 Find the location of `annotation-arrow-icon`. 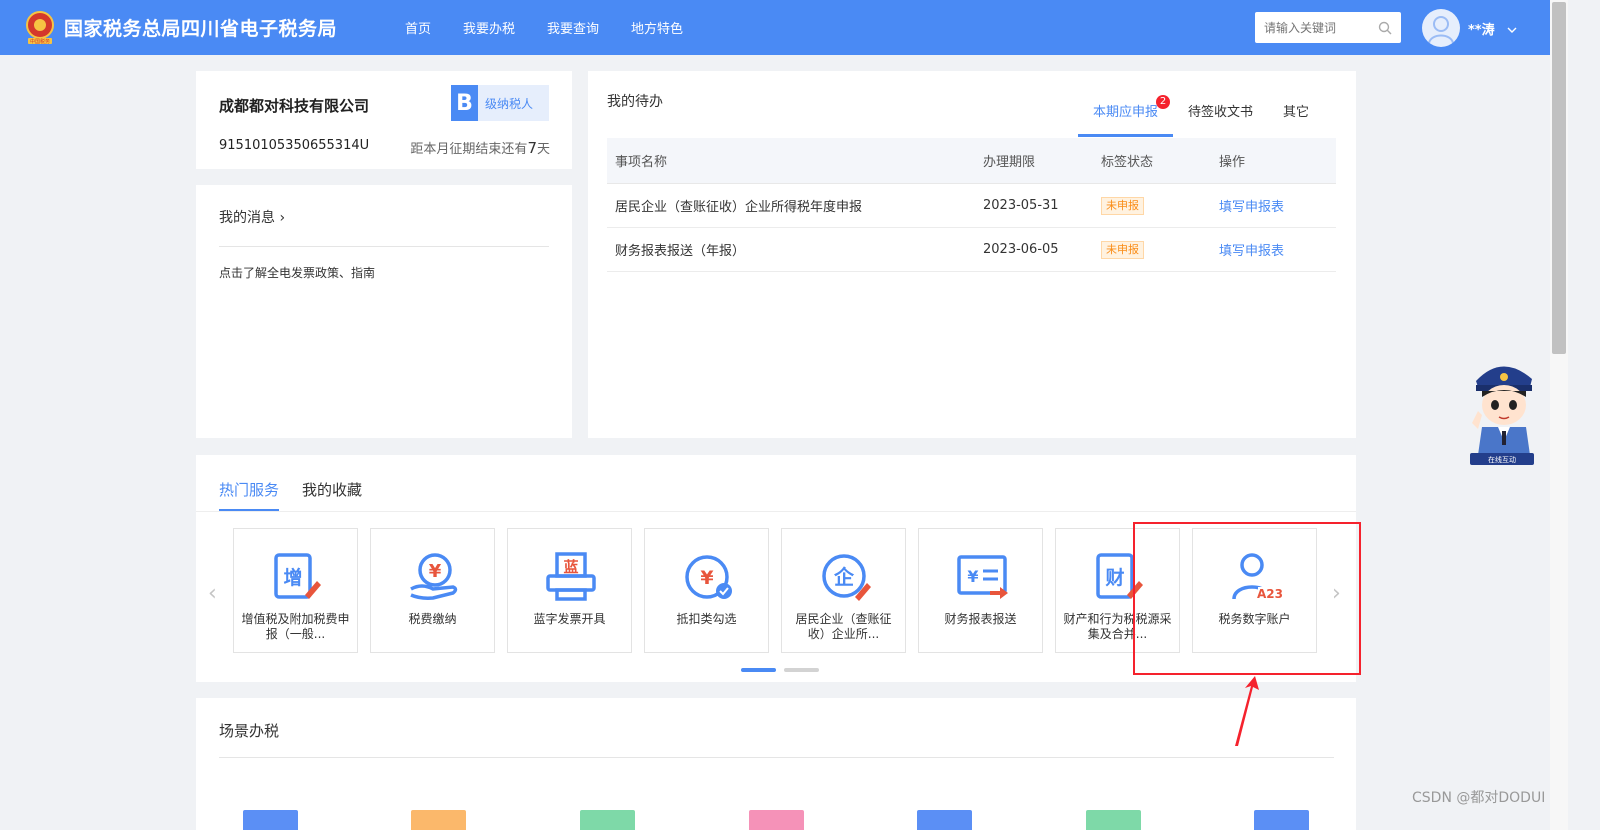

annotation-arrow-icon is located at coordinates (1247, 711).